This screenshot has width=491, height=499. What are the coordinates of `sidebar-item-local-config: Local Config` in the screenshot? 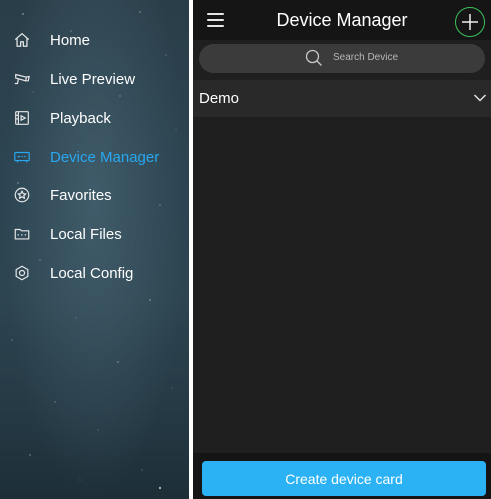 It's located at (94, 273).